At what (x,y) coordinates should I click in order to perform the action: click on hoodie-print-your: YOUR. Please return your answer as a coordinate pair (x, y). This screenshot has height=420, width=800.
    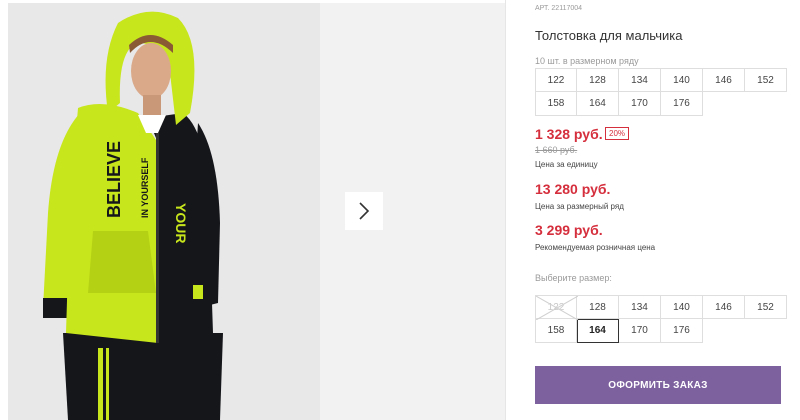
    Looking at the image, I should click on (181, 223).